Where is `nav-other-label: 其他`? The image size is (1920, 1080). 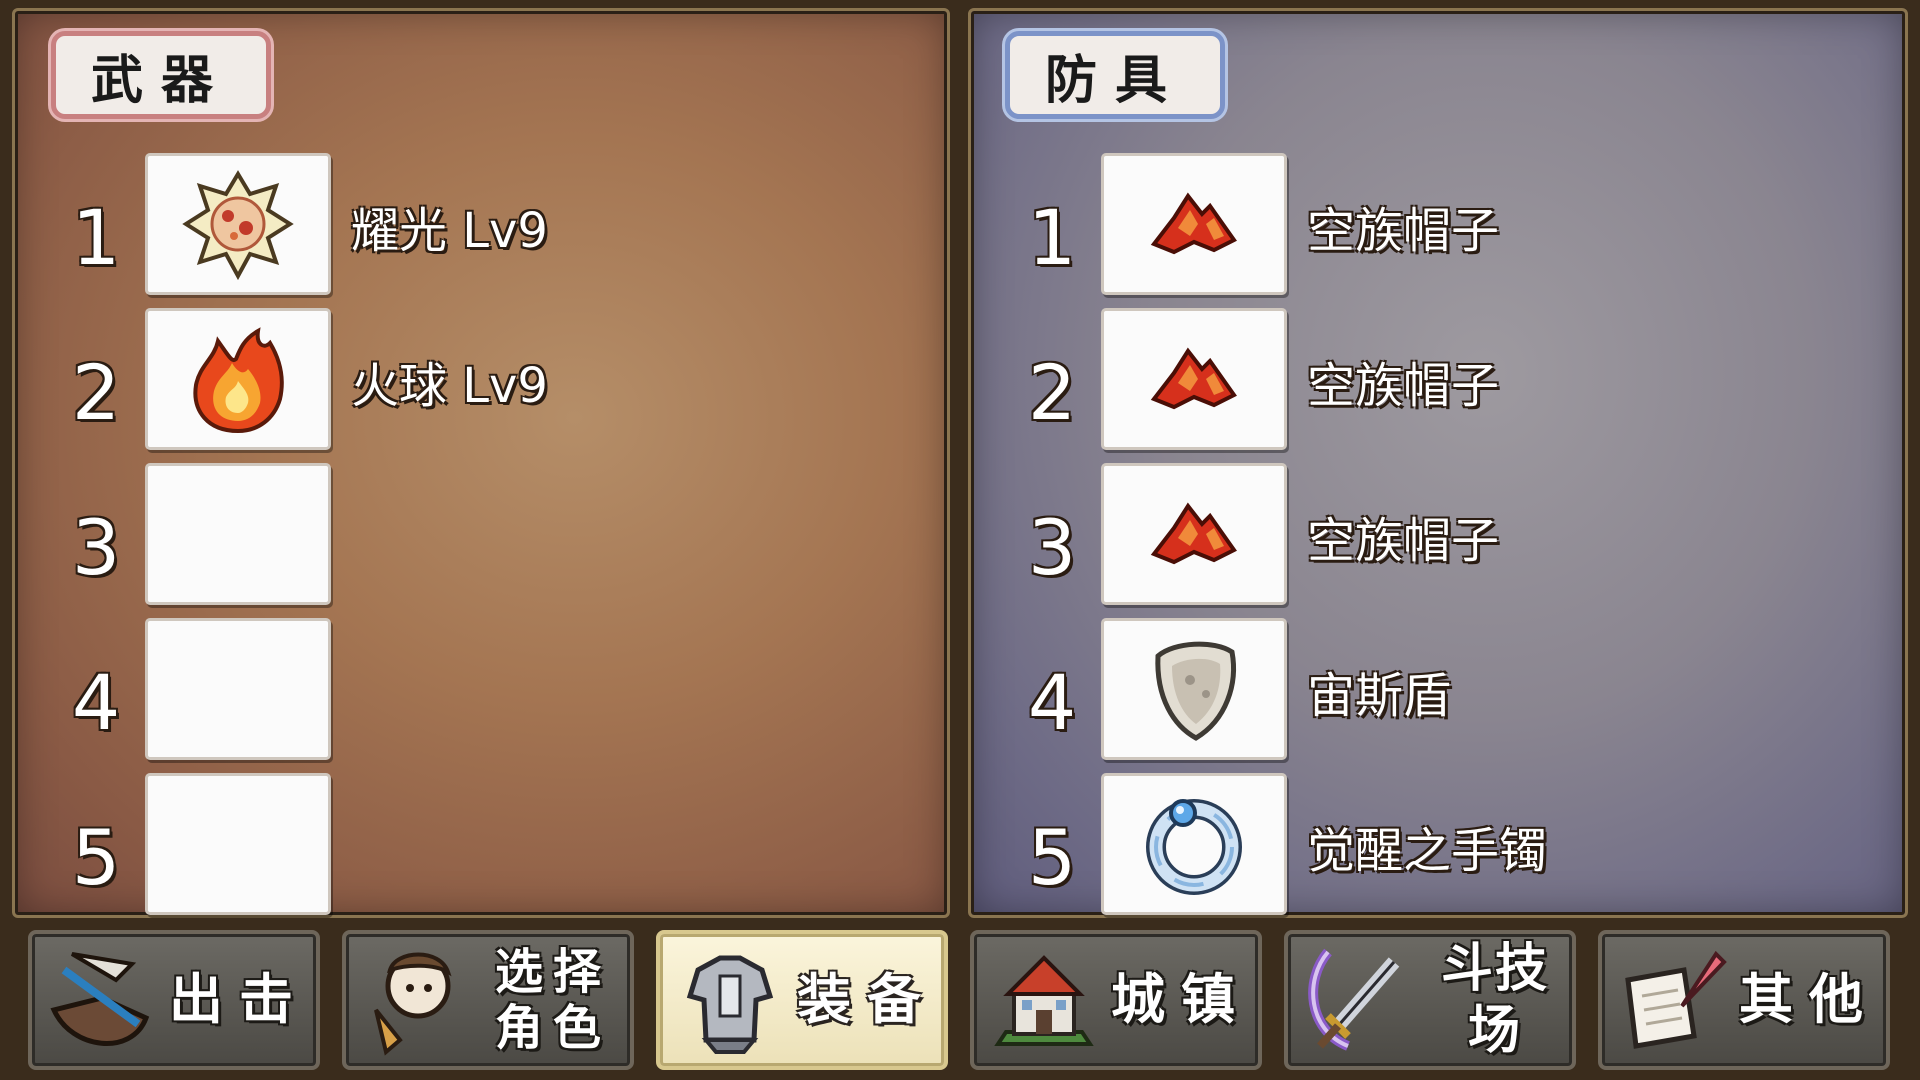
nav-other-label: 其他 is located at coordinates (1809, 999).